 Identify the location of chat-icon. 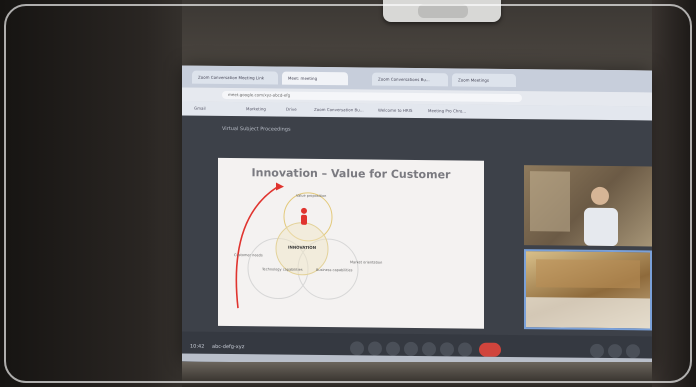
(633, 351).